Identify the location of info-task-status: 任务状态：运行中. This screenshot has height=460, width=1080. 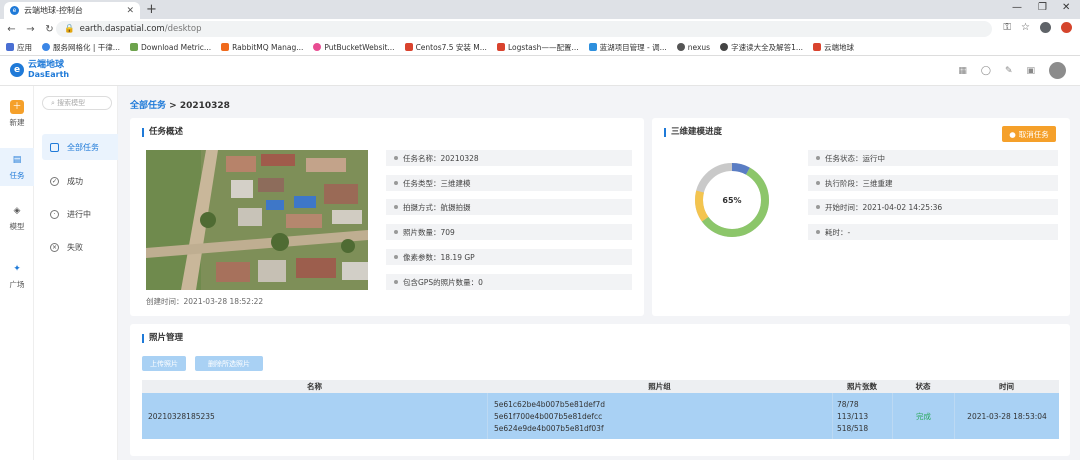
(933, 158).